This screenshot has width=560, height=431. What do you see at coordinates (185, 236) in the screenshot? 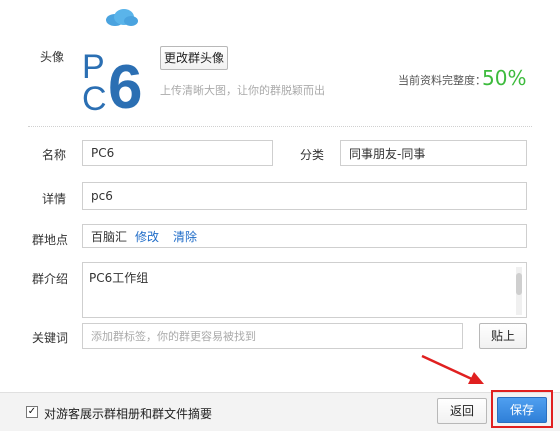
I see `location-clear-link: 清除` at bounding box center [185, 236].